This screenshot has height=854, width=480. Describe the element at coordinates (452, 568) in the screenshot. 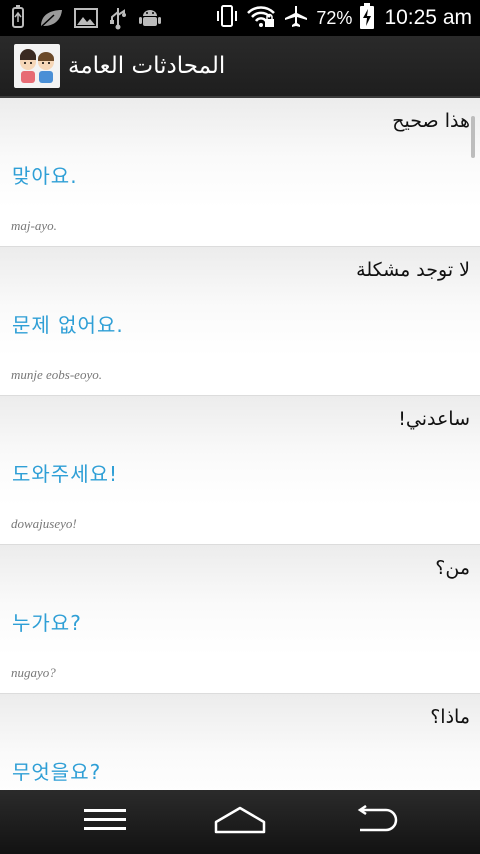

I see `arabic-text: من؟` at that location.